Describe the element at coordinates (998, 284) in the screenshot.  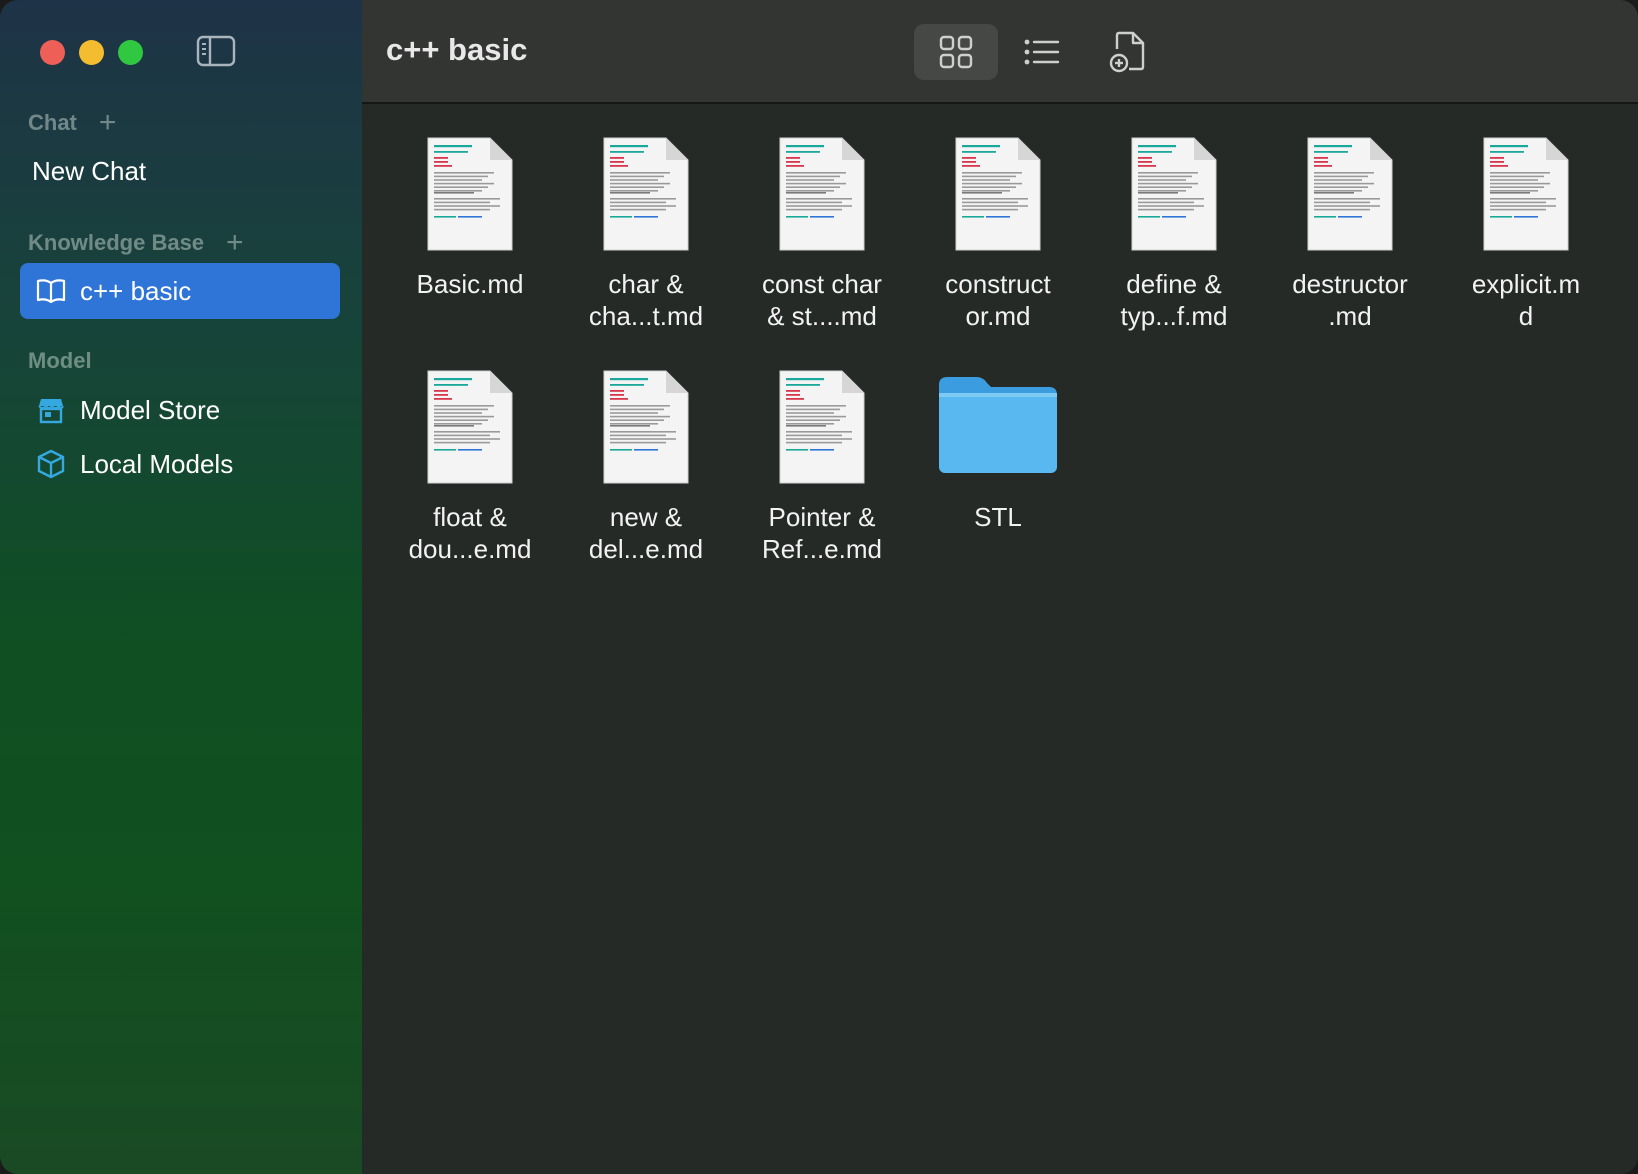
I see `file-name-line: construct` at that location.